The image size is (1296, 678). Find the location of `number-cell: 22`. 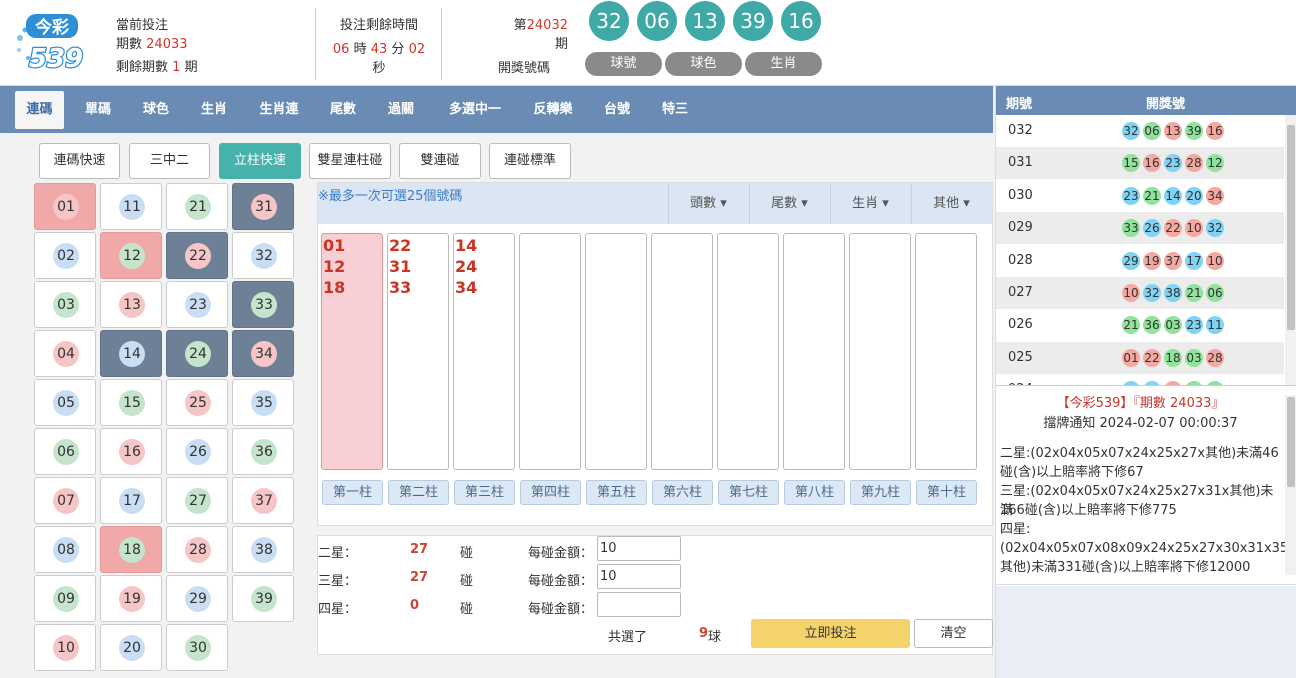

number-cell: 22 is located at coordinates (197, 255).